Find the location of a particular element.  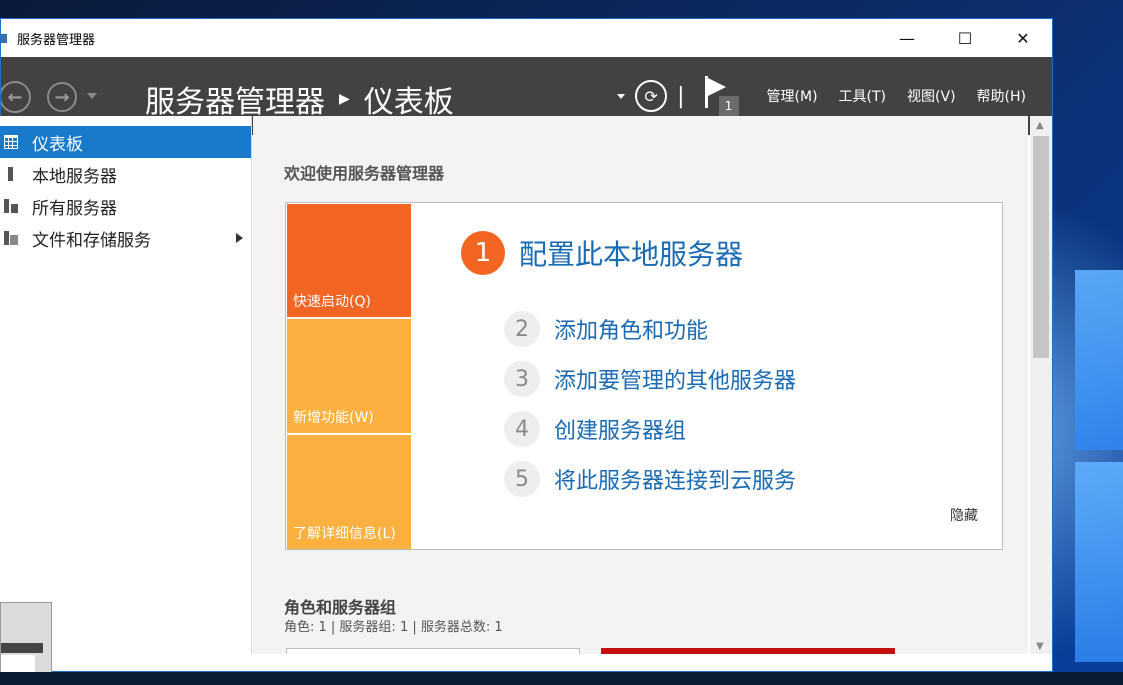

tile-label: 了解详细信息(L) is located at coordinates (344, 534).